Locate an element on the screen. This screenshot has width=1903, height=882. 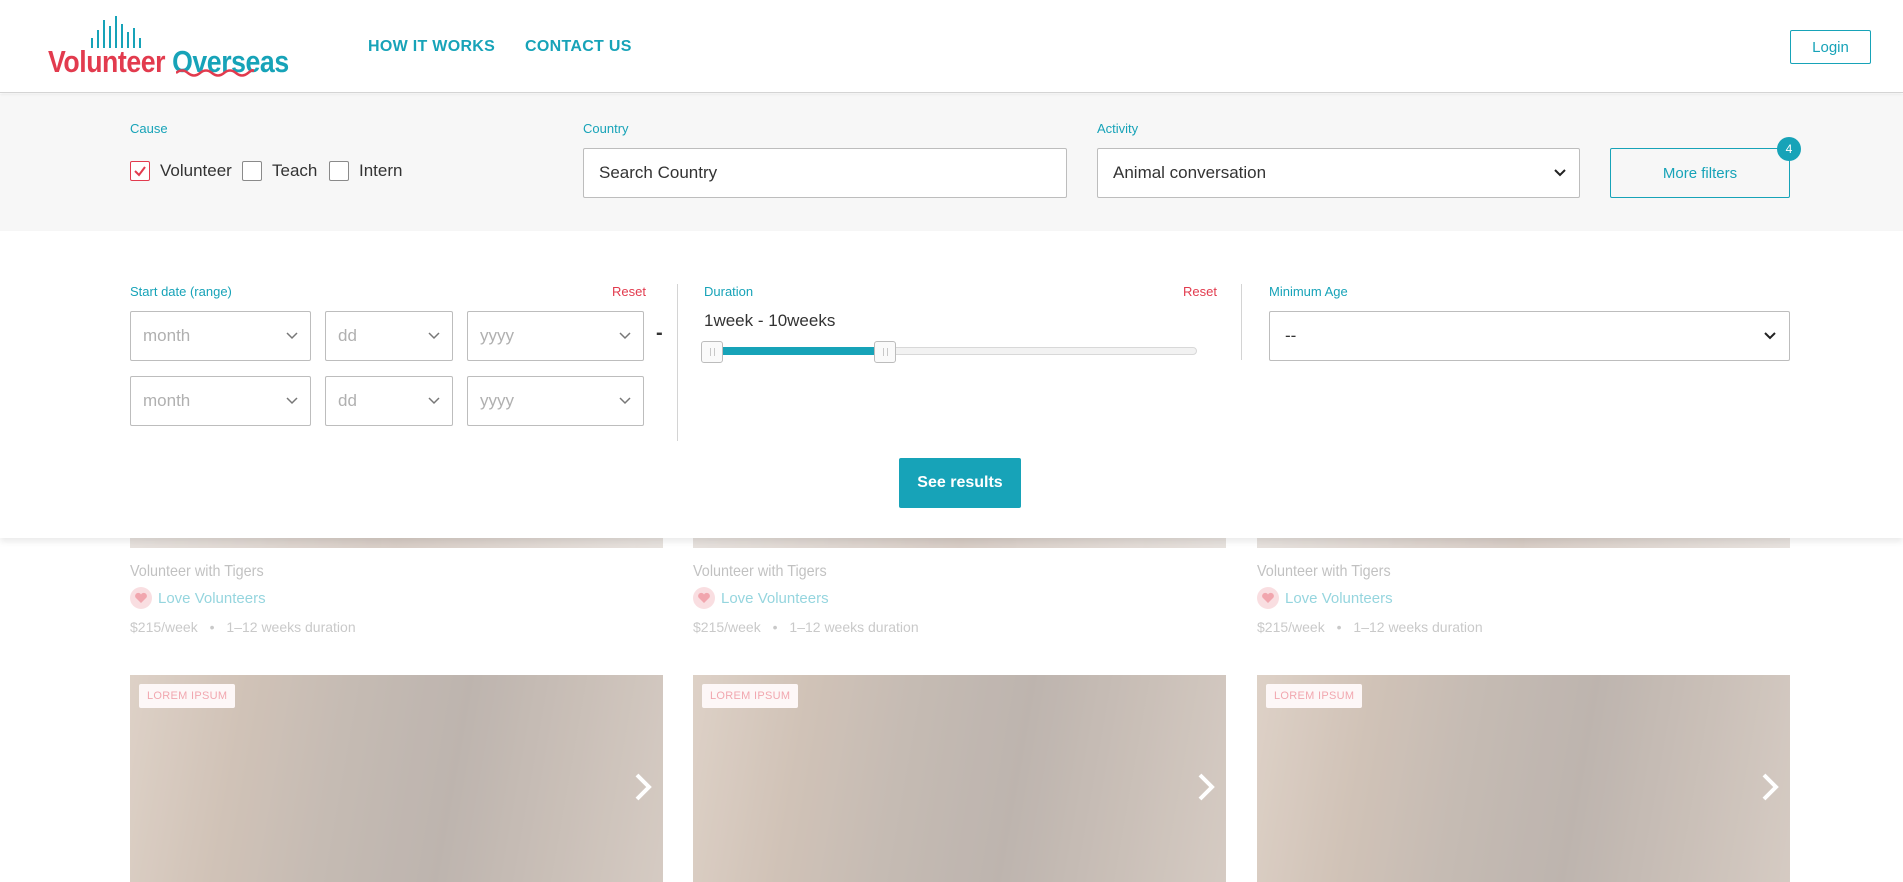
duration-slider-min-handle is located at coordinates (712, 352).